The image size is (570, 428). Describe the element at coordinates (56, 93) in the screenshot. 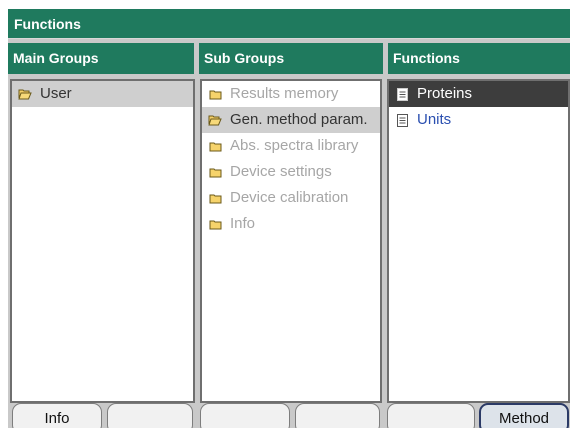

I see `main-group-label: User` at that location.